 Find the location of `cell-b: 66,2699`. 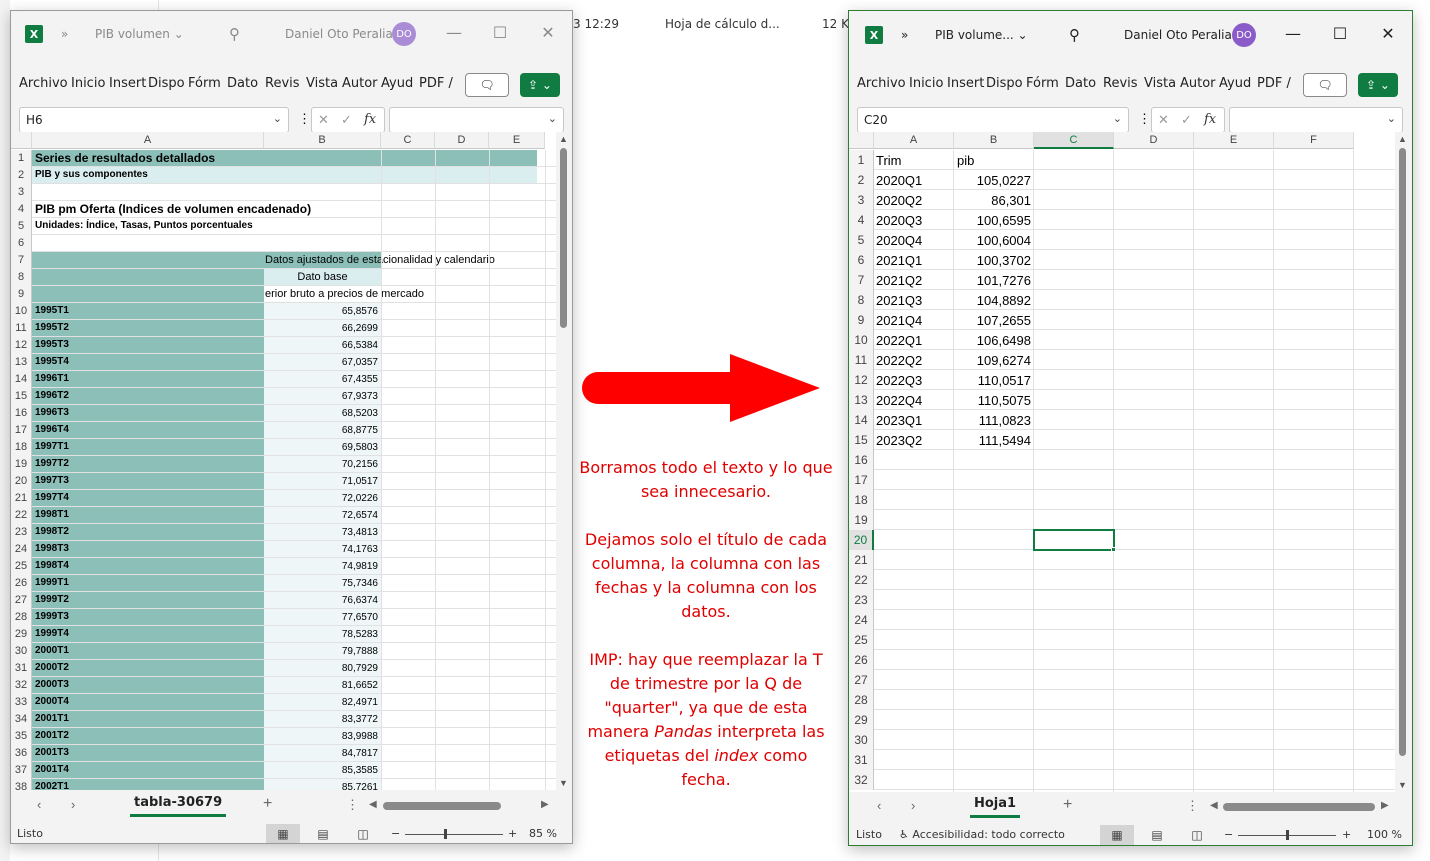

cell-b: 66,2699 is located at coordinates (321, 328).